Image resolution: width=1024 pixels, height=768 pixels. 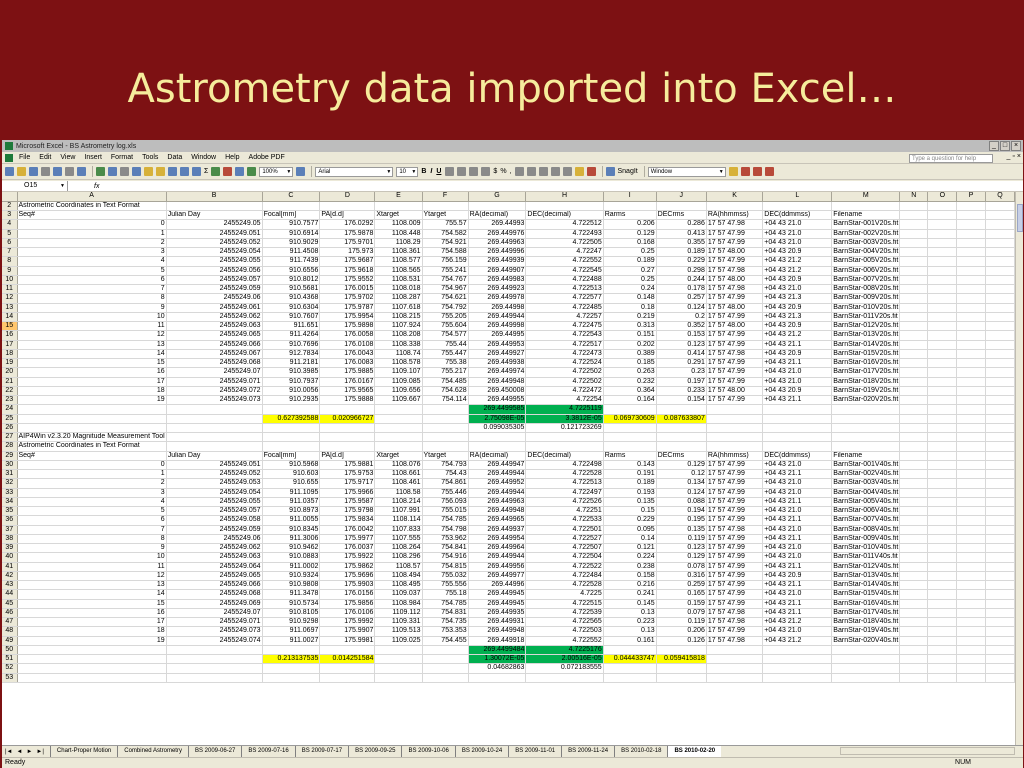 What do you see at coordinates (630, 308) in the screenshot?
I see `cell: 0.18` at bounding box center [630, 308].